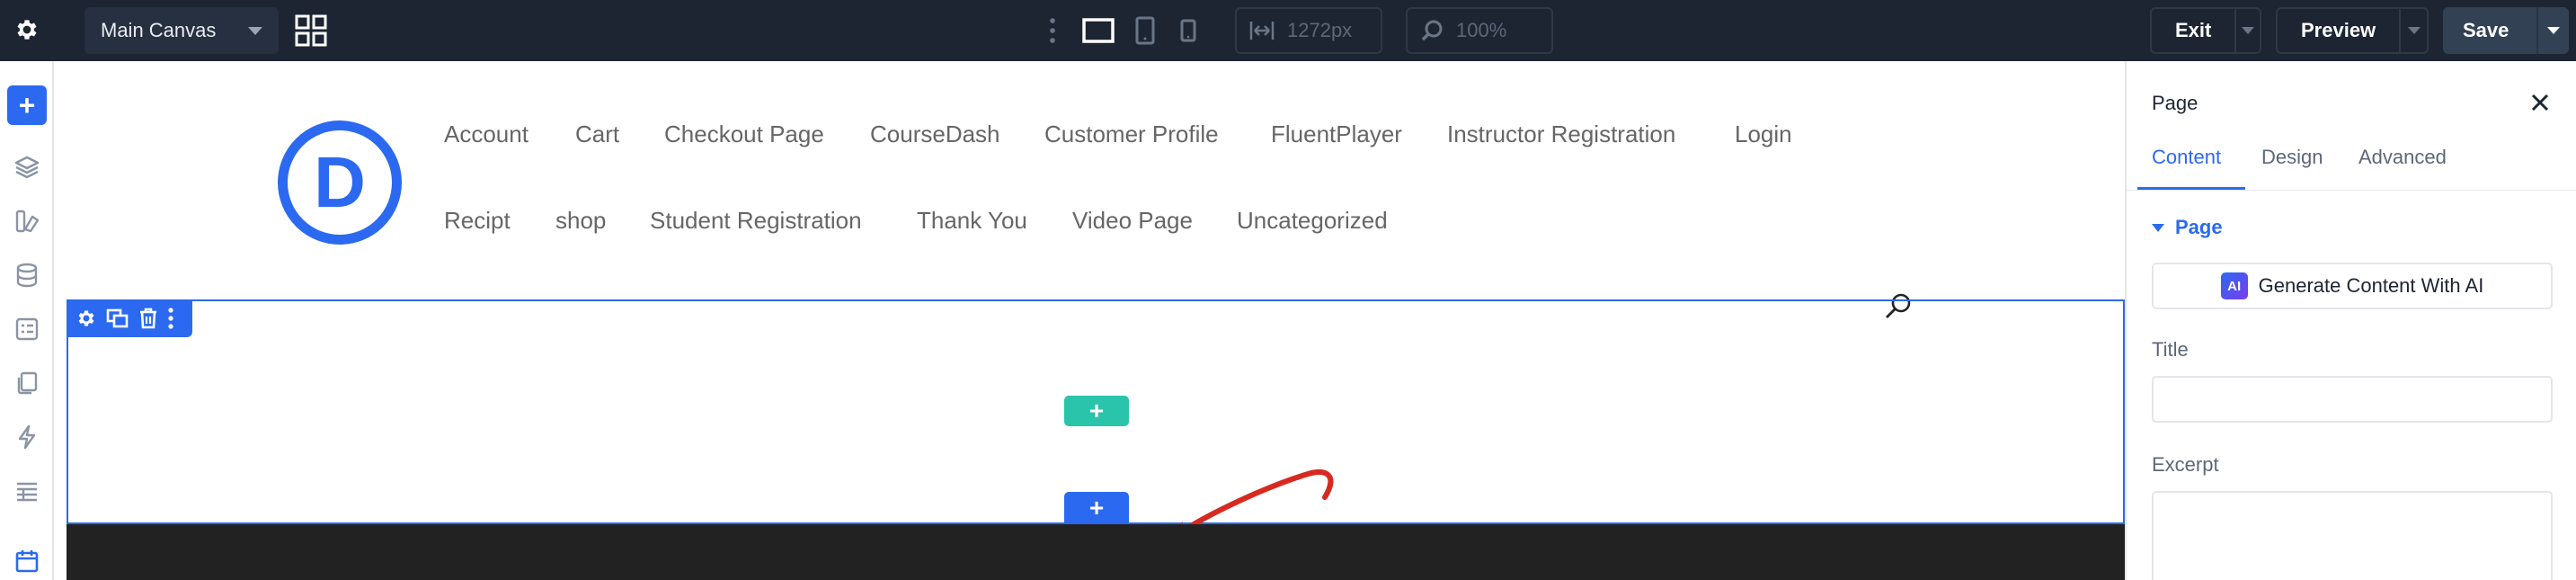  I want to click on group-title: Page, so click(2199, 227).